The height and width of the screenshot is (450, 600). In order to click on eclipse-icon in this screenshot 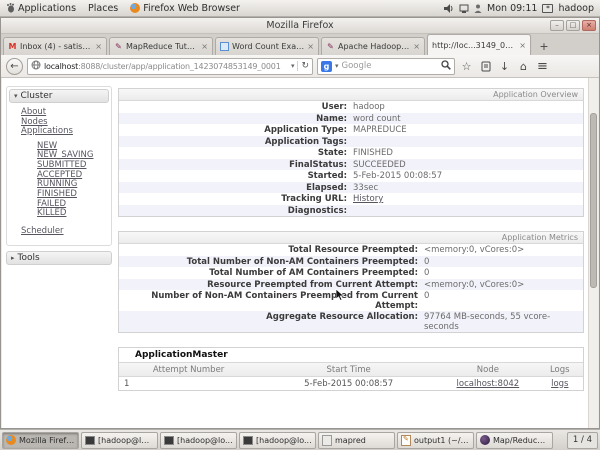, I will do `click(485, 440)`.